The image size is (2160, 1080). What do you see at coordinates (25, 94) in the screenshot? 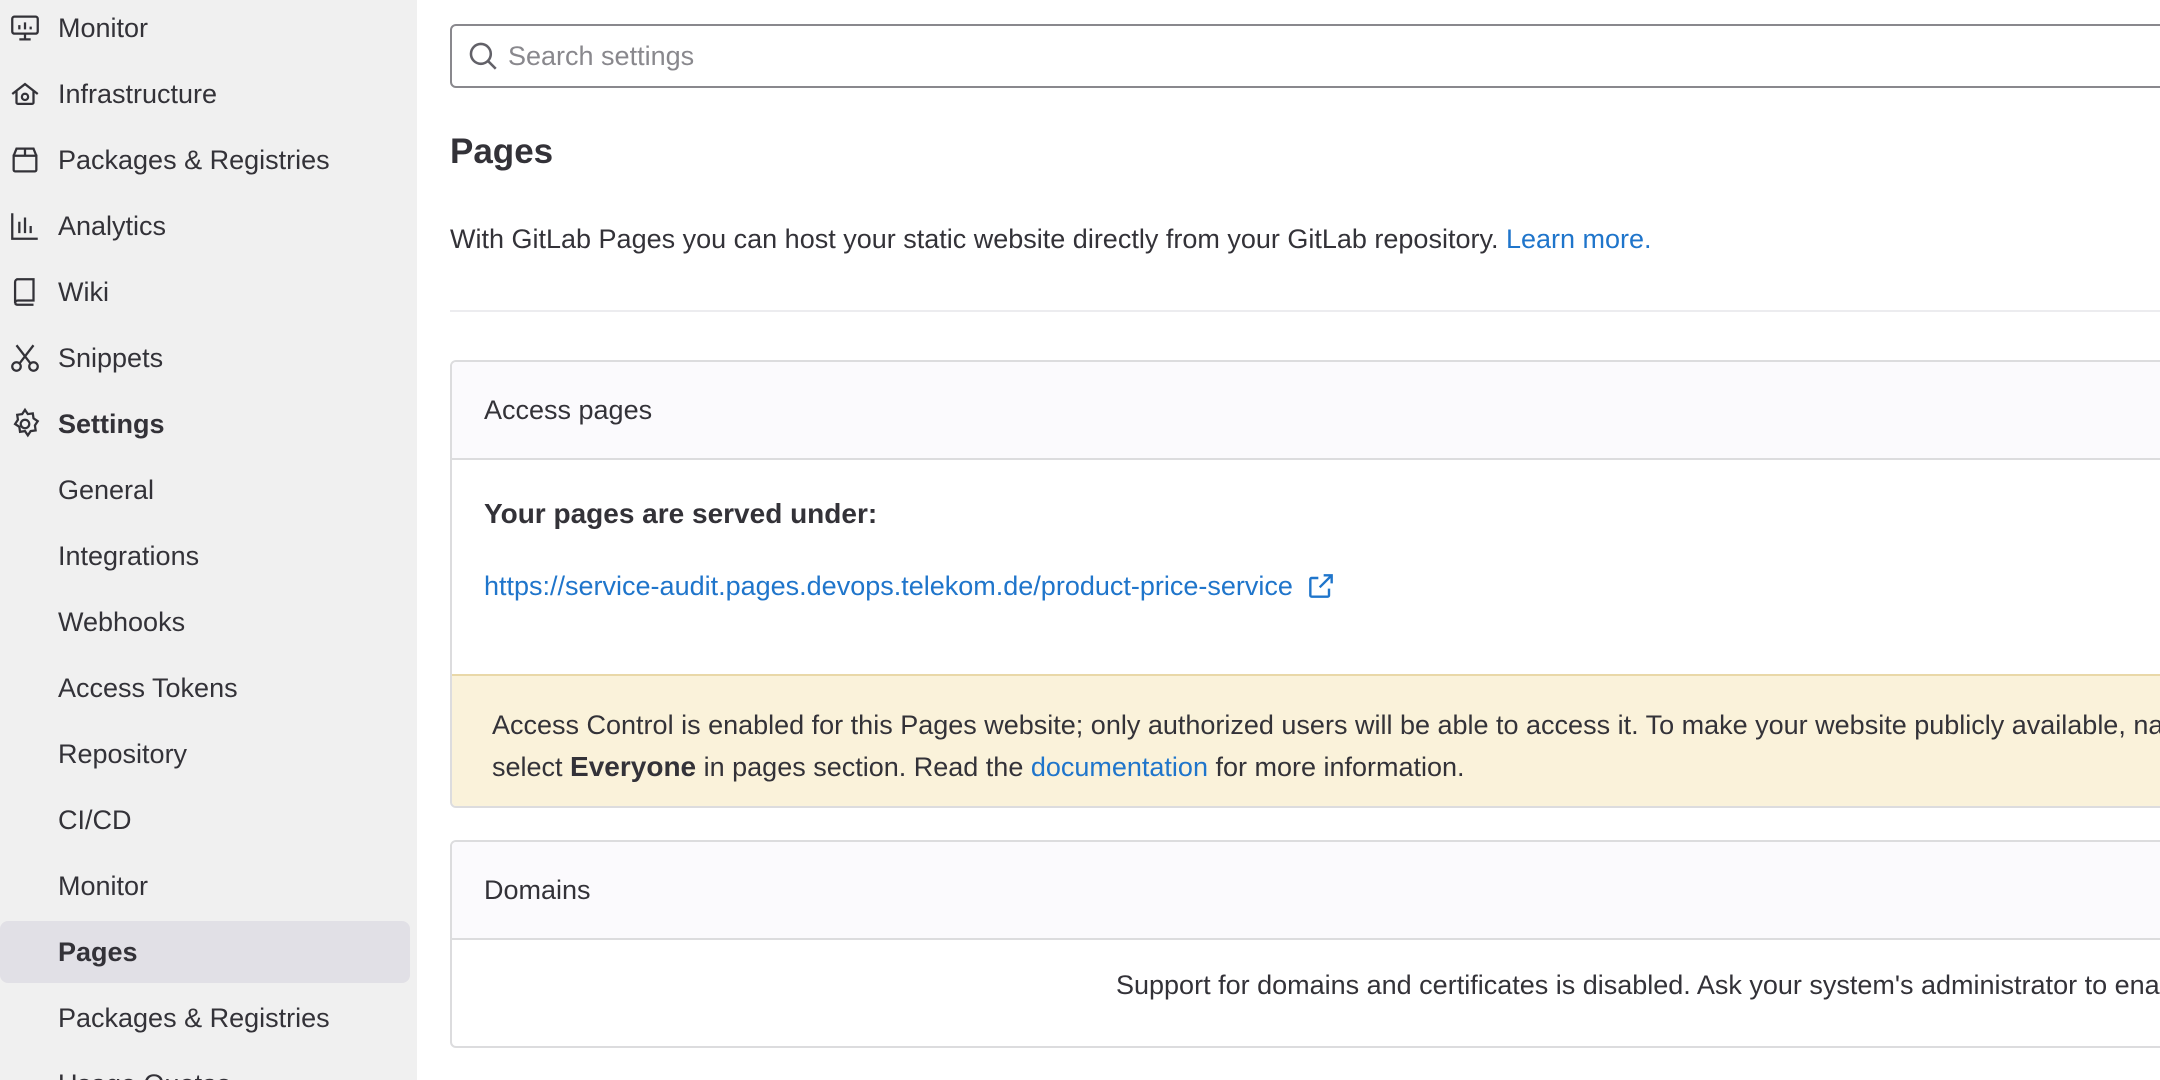
I see `infrastructure-icon` at bounding box center [25, 94].